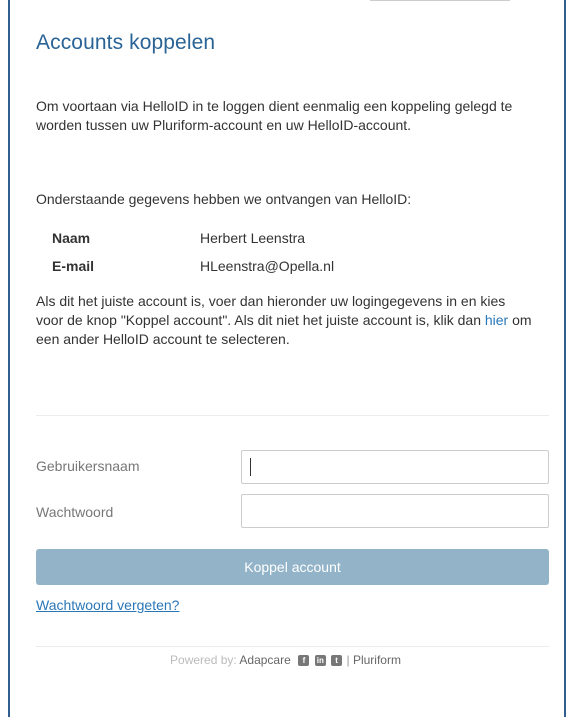 The height and width of the screenshot is (717, 571). What do you see at coordinates (395, 467) in the screenshot?
I see `username-input` at bounding box center [395, 467].